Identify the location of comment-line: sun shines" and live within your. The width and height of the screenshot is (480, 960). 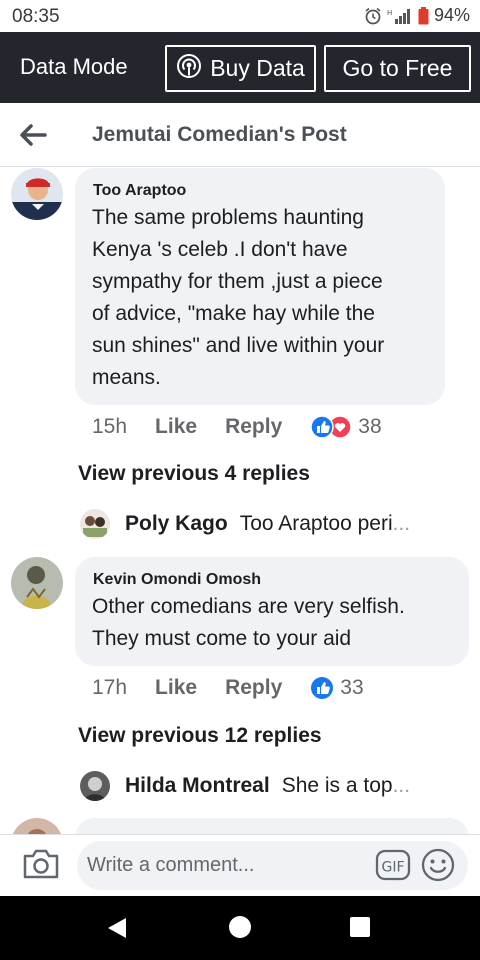
(238, 345).